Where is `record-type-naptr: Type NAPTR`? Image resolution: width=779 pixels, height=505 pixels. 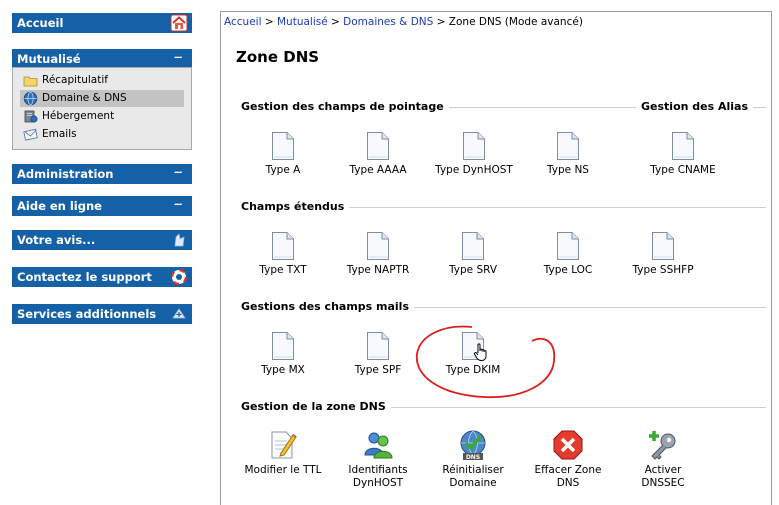 record-type-naptr: Type NAPTR is located at coordinates (378, 254).